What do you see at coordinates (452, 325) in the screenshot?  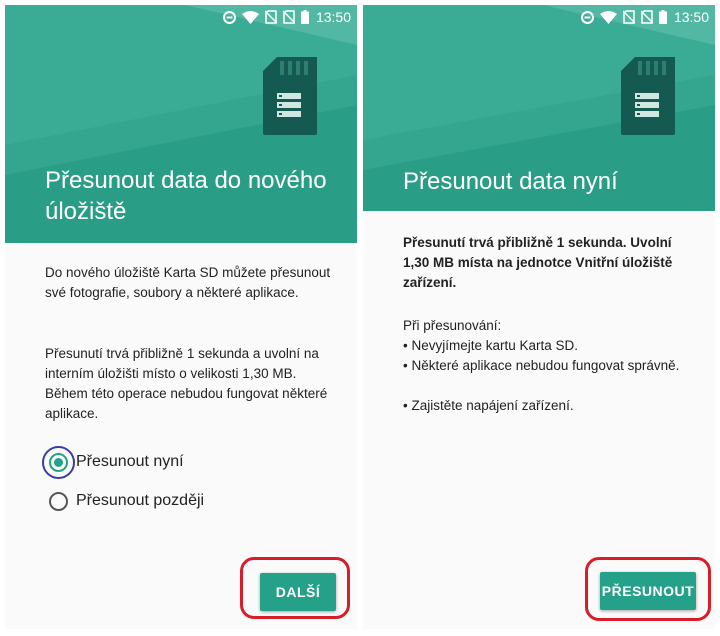 I see `during-heading: Při přesunování:` at bounding box center [452, 325].